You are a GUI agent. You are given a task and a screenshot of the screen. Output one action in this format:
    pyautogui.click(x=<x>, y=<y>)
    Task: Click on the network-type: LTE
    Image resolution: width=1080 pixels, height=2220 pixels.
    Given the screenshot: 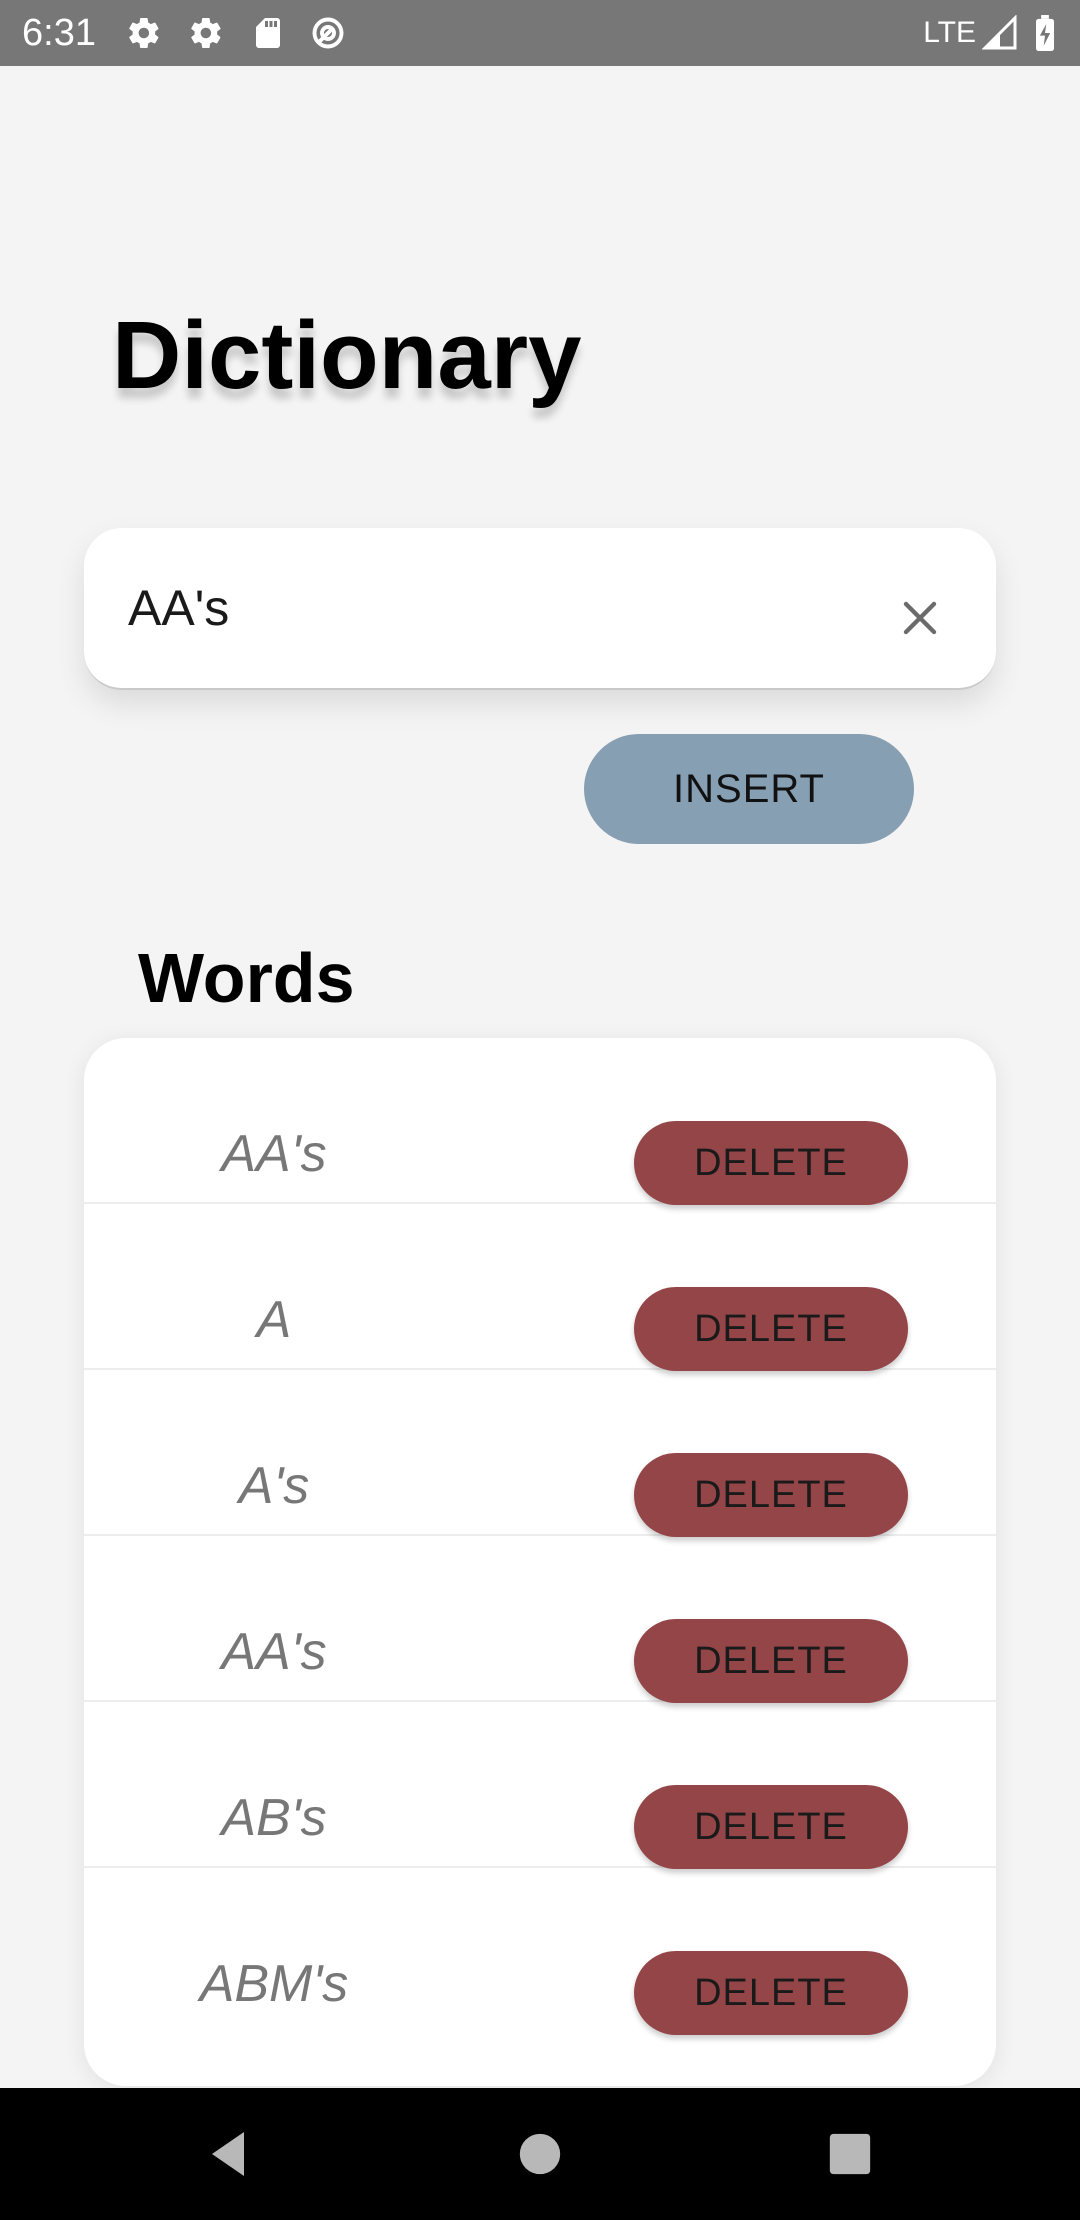 What is the action you would take?
    pyautogui.click(x=949, y=32)
    